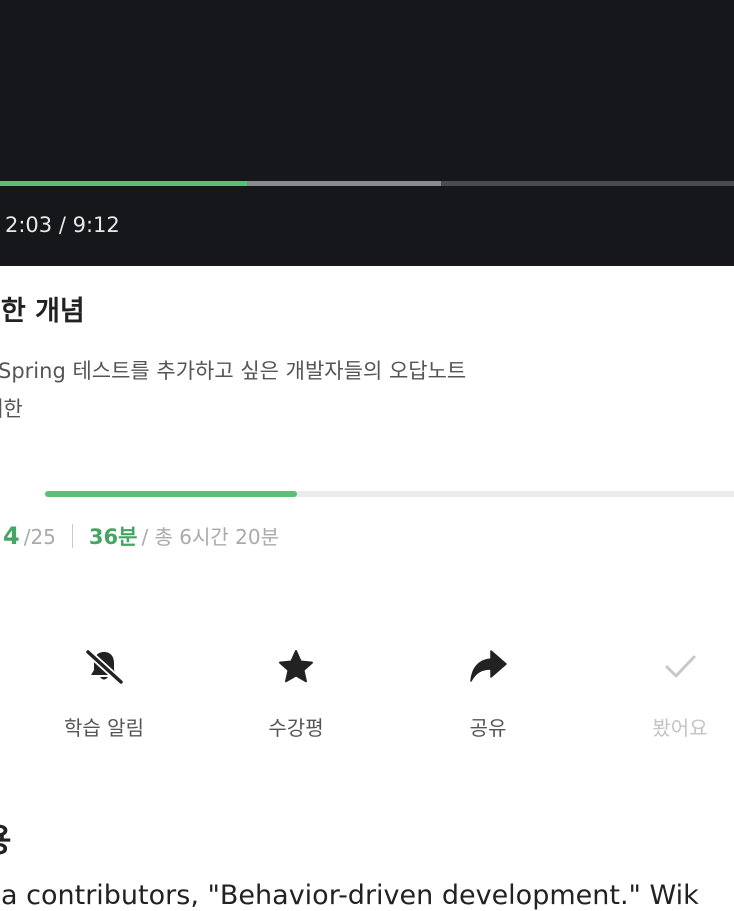 This screenshot has height=911, width=734. What do you see at coordinates (389, 494) in the screenshot?
I see `course-progress-bar` at bounding box center [389, 494].